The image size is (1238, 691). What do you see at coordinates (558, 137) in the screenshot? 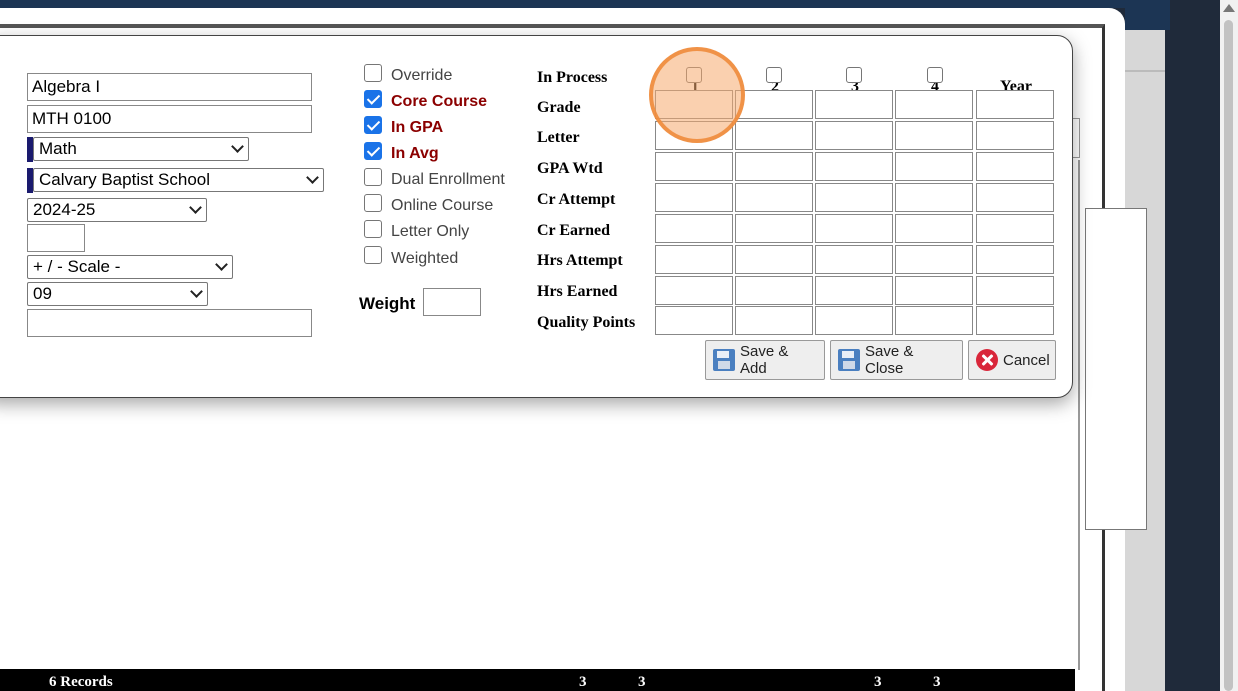
I see `row-label-letter: Letter` at bounding box center [558, 137].